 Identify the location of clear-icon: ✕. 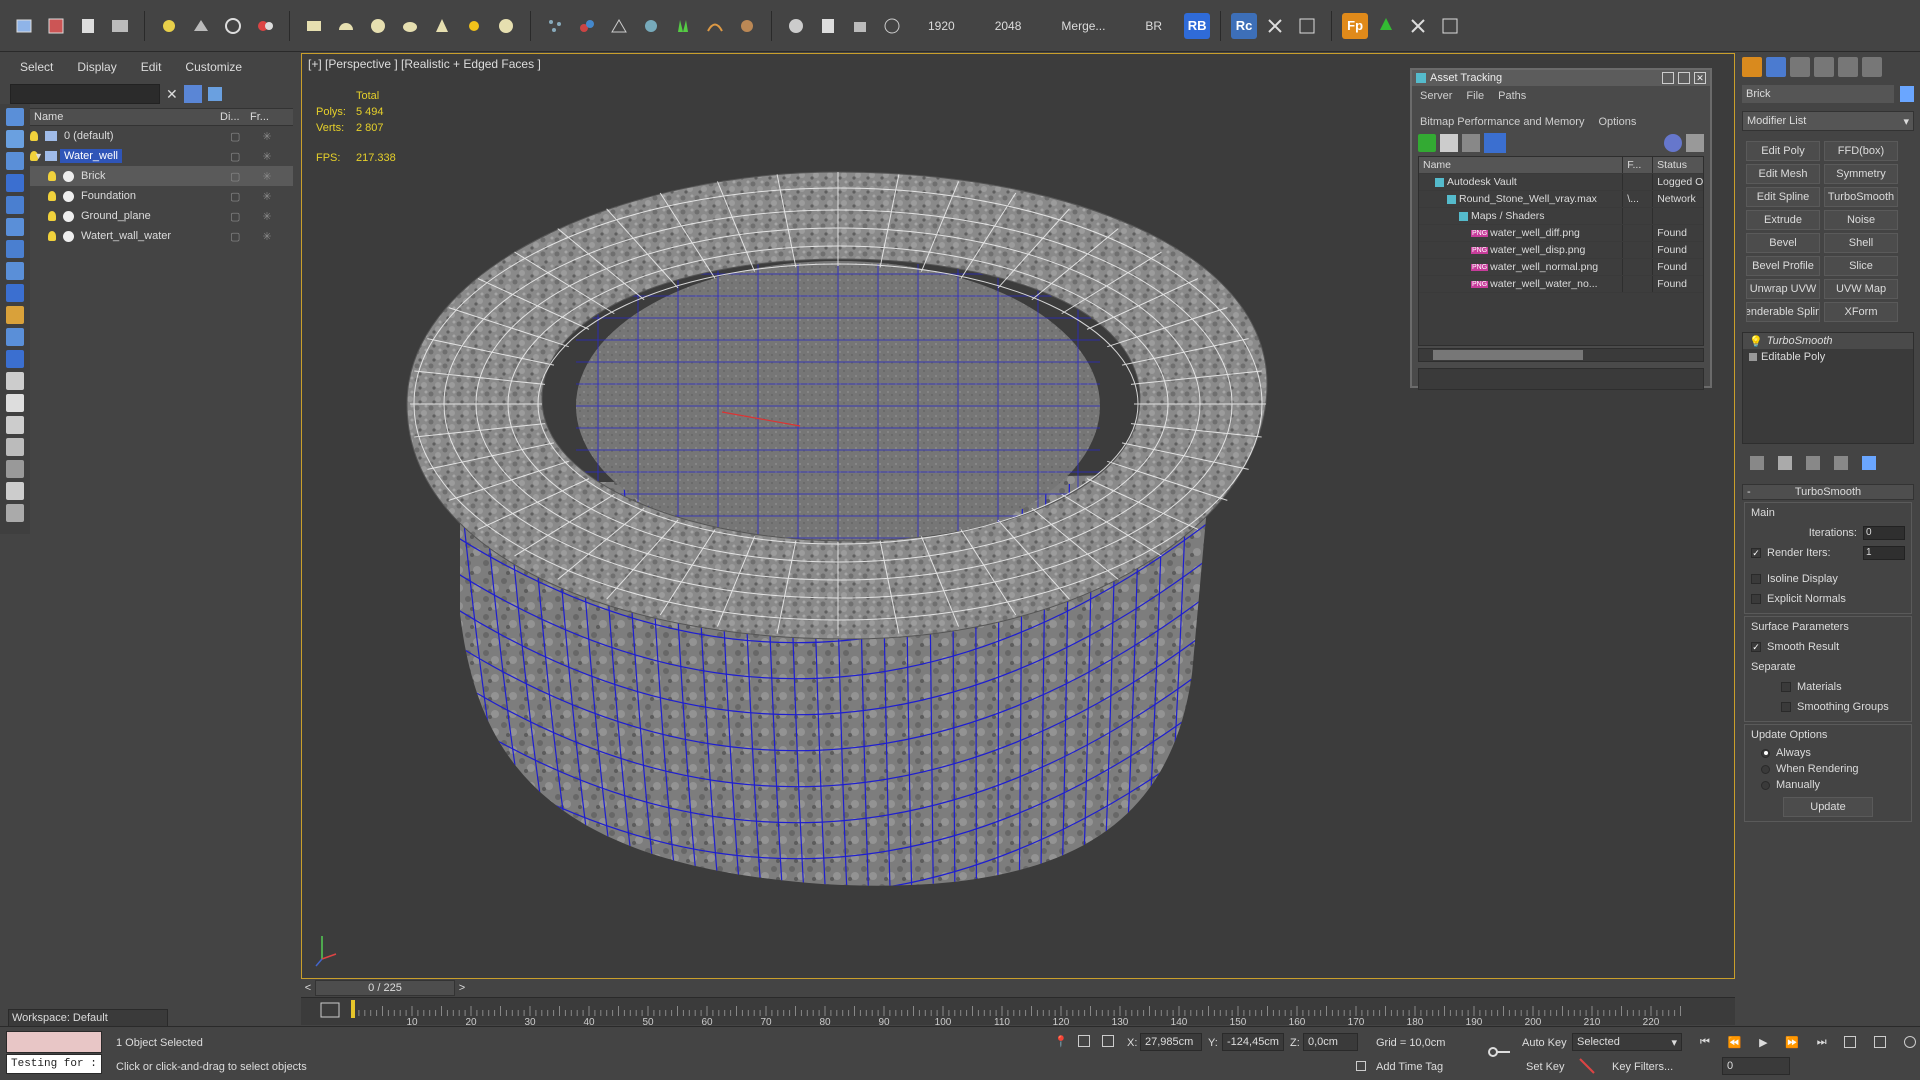
(172, 94).